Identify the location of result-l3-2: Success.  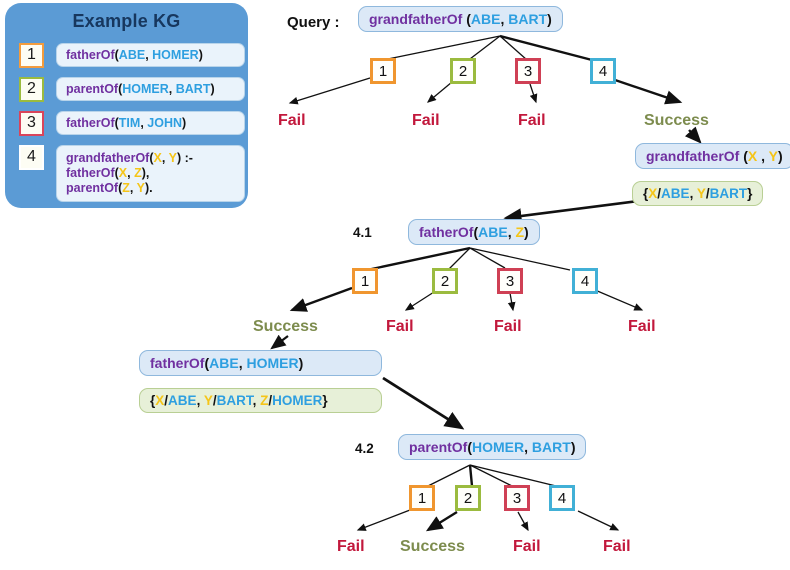
(432, 546).